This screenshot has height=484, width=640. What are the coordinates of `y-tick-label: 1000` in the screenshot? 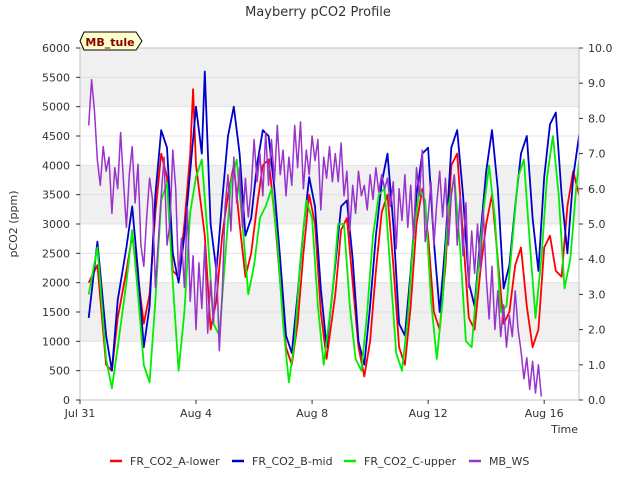 It's located at (56, 341).